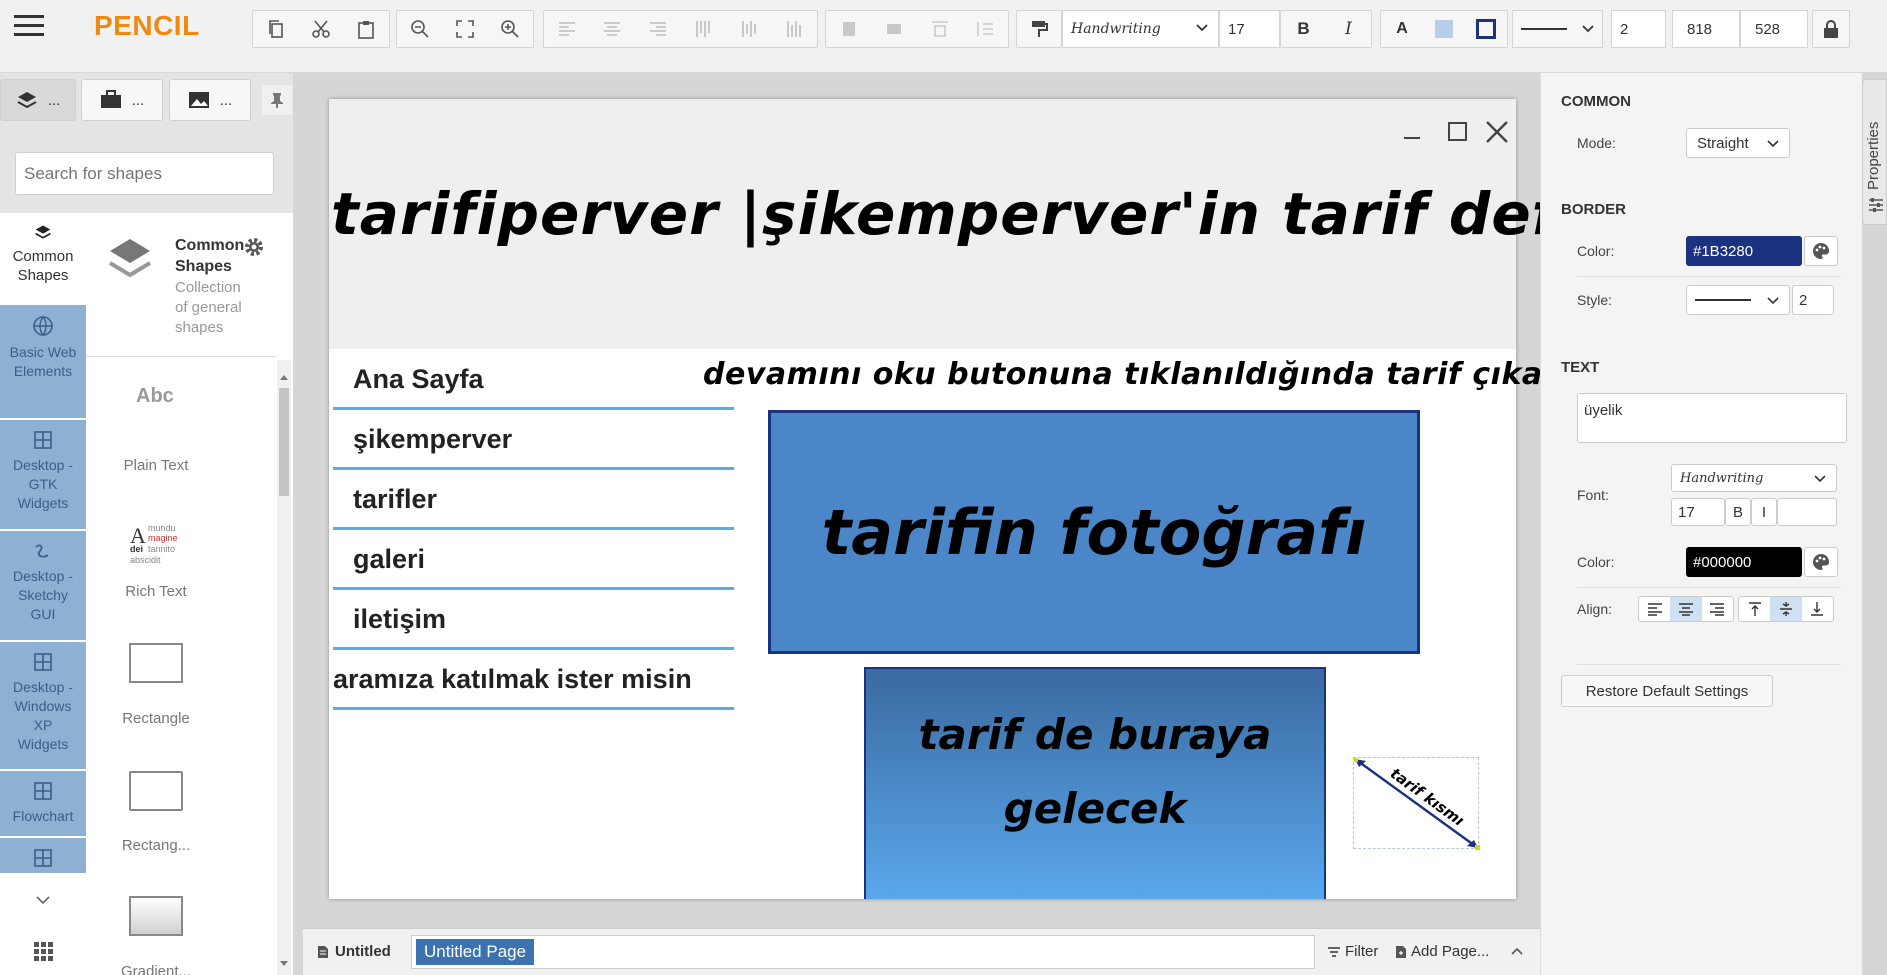 This screenshot has height=975, width=1887. I want to click on page-name: Untitled, so click(363, 951).